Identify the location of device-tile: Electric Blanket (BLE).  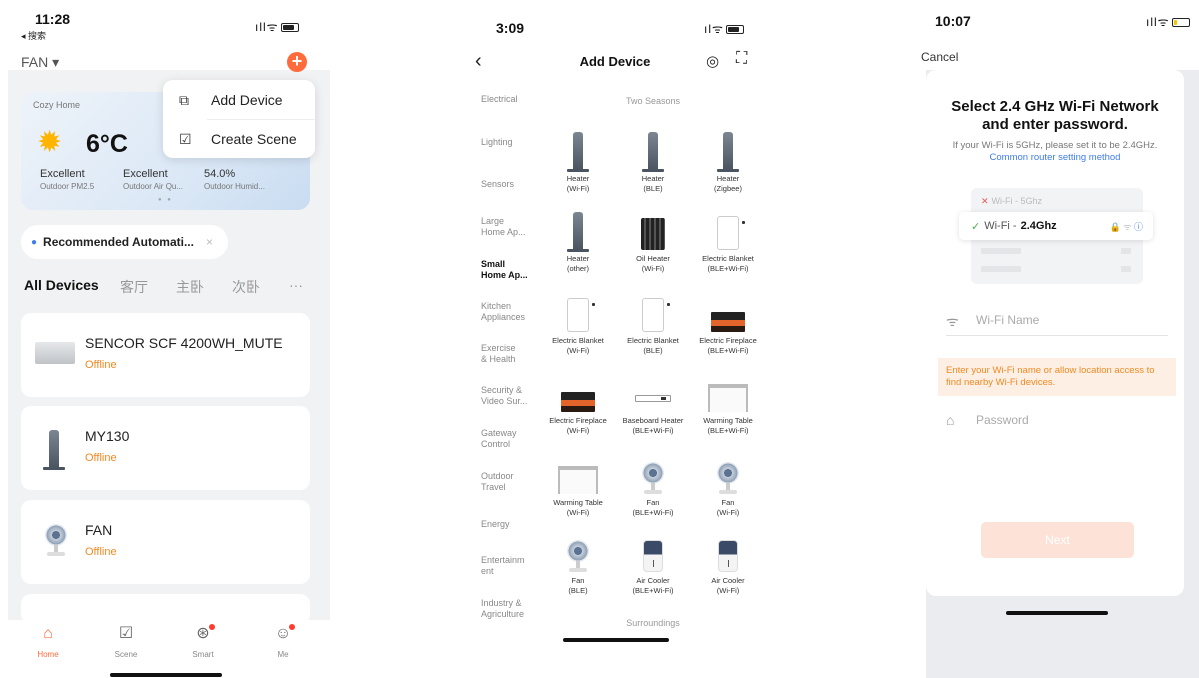
(653, 324).